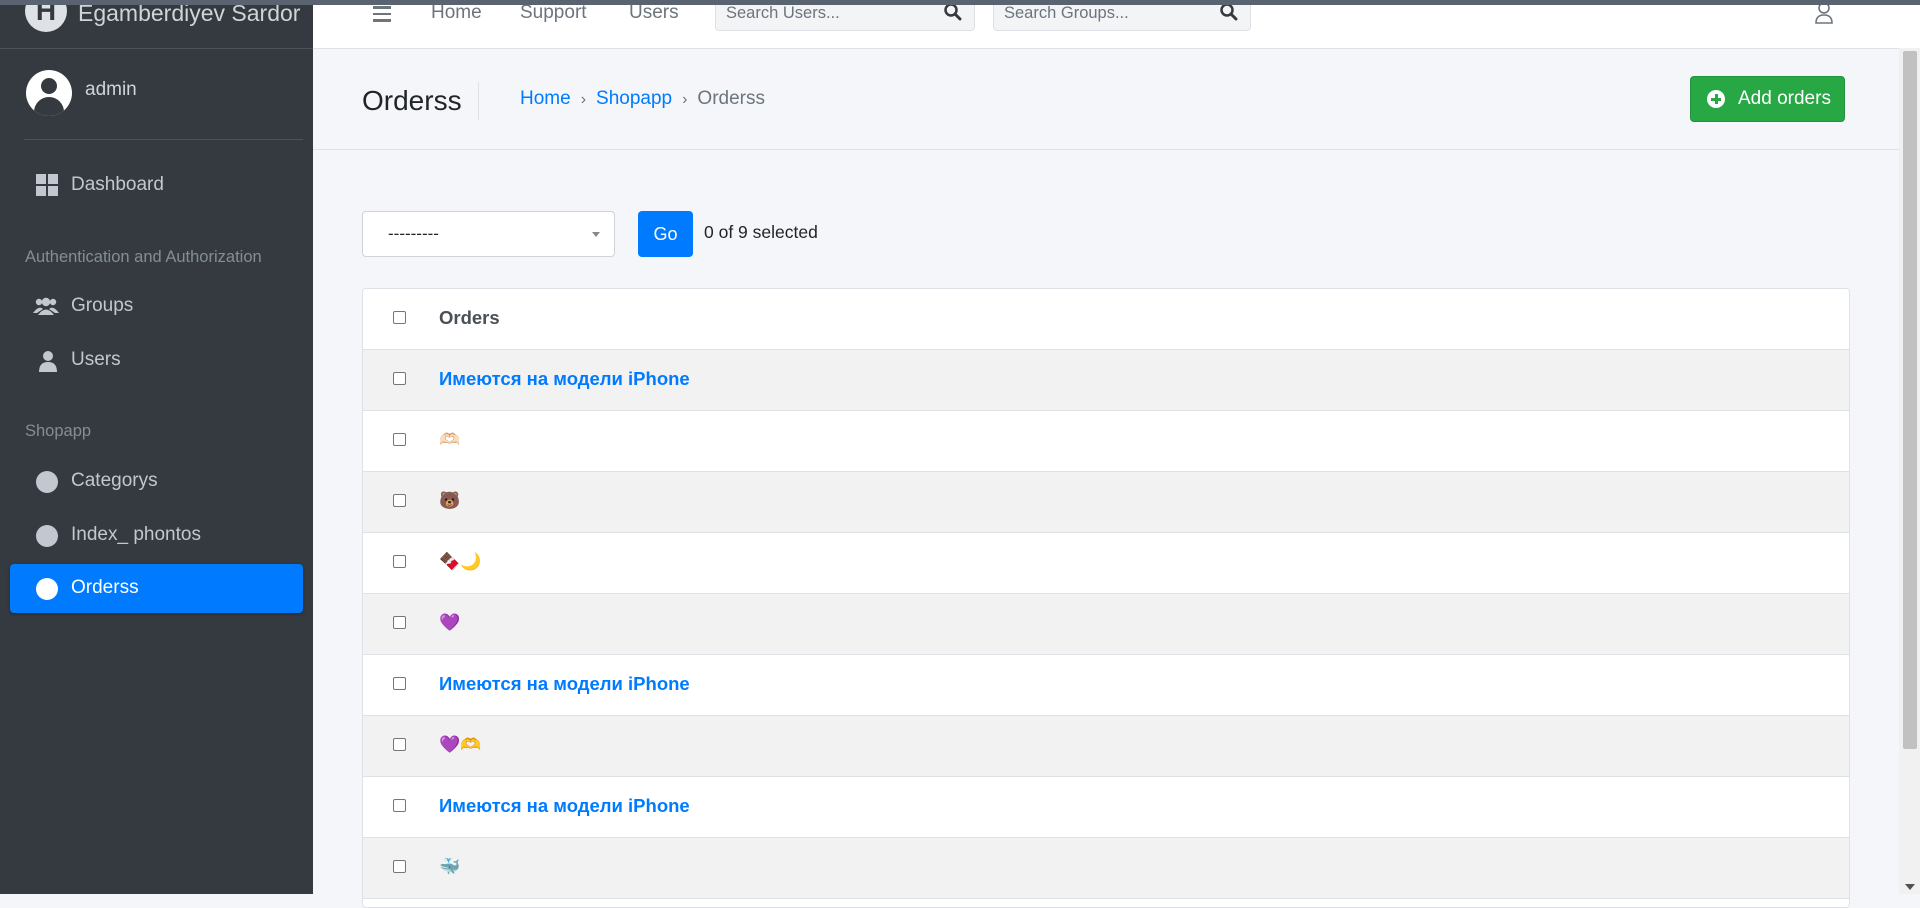 This screenshot has width=1920, height=908. I want to click on add-orders-button: Add orders, so click(1767, 99).